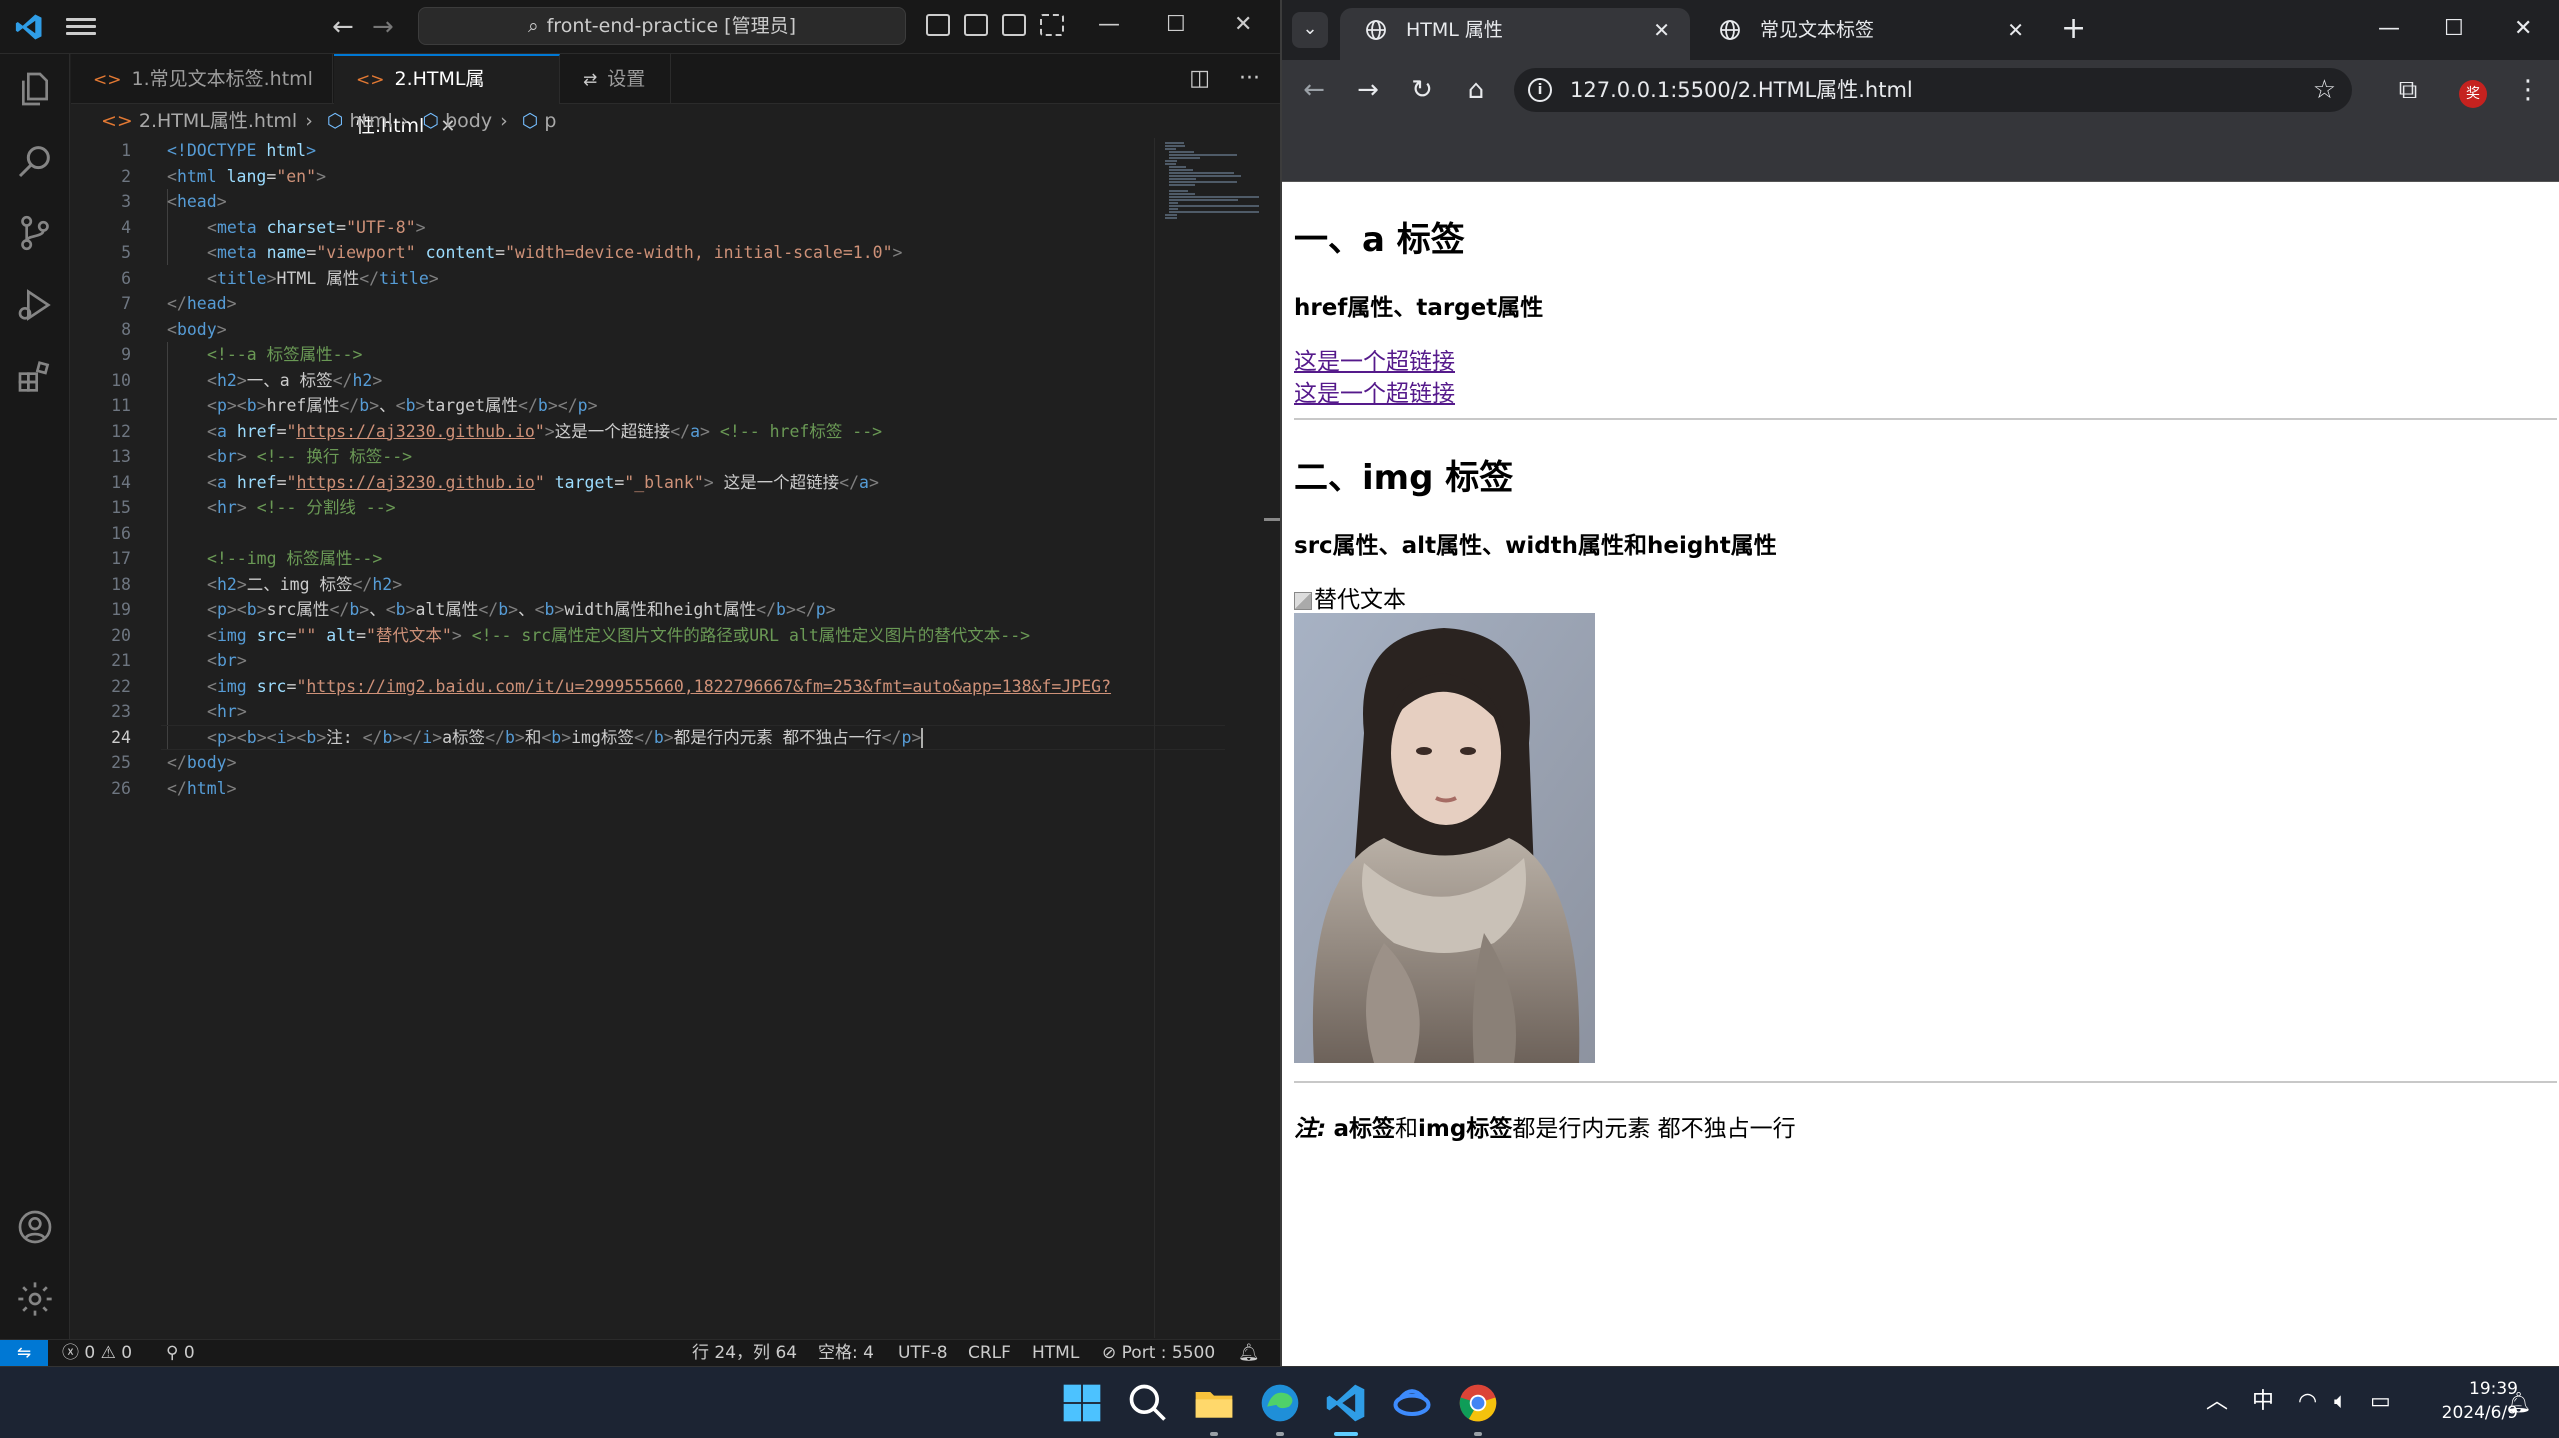  What do you see at coordinates (35, 89) in the screenshot?
I see `explorer-icon` at bounding box center [35, 89].